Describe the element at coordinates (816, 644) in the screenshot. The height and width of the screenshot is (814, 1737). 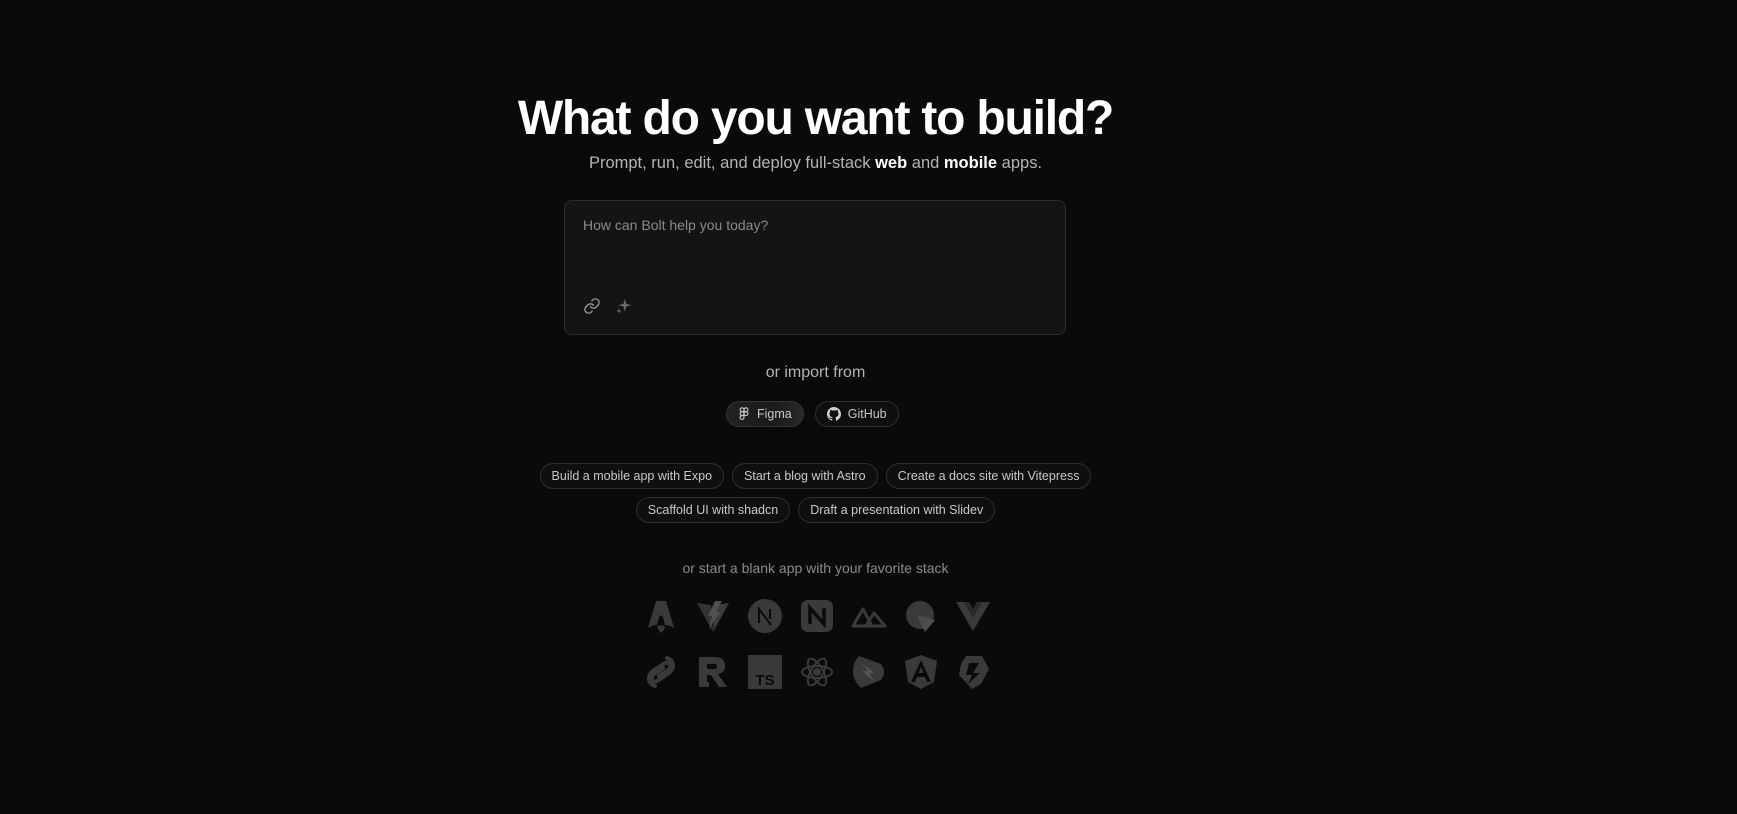
I see `stack-grid: TS` at that location.